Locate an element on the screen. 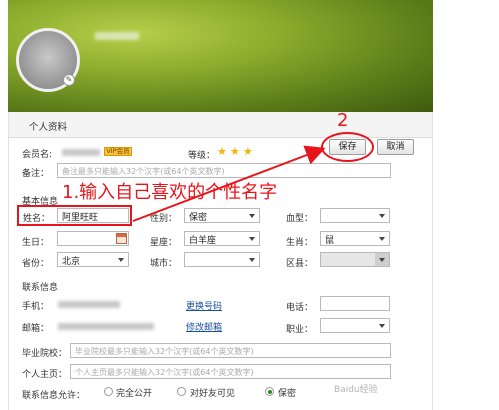 The height and width of the screenshot is (410, 499). province-select: 北京 is located at coordinates (93, 259).